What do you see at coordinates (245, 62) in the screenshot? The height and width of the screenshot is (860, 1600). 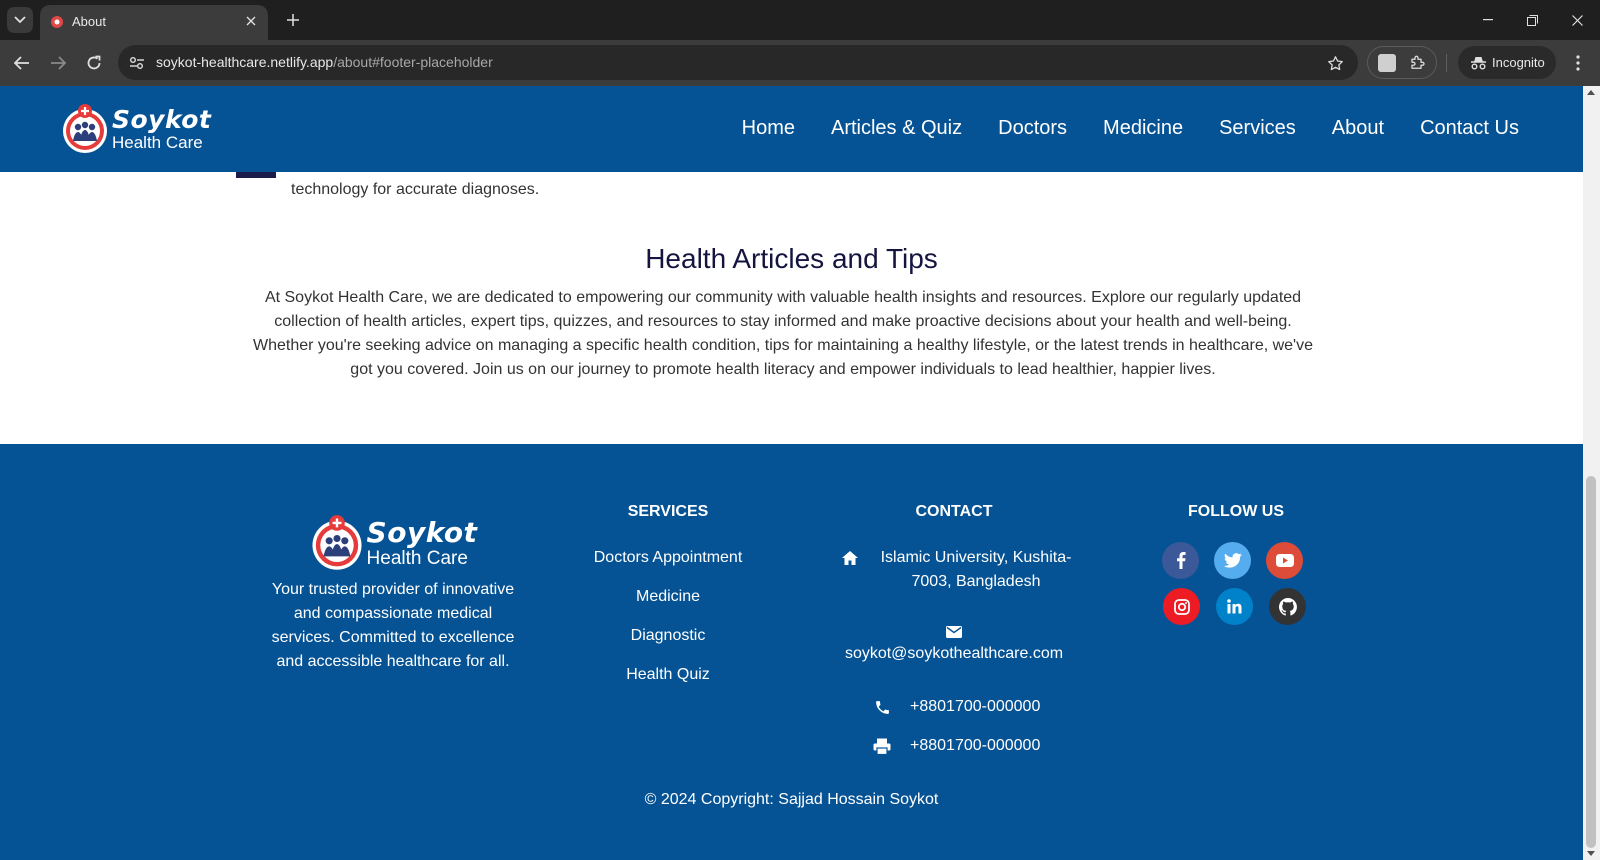 I see `url-host: soykot-healthcare.netlify.app` at bounding box center [245, 62].